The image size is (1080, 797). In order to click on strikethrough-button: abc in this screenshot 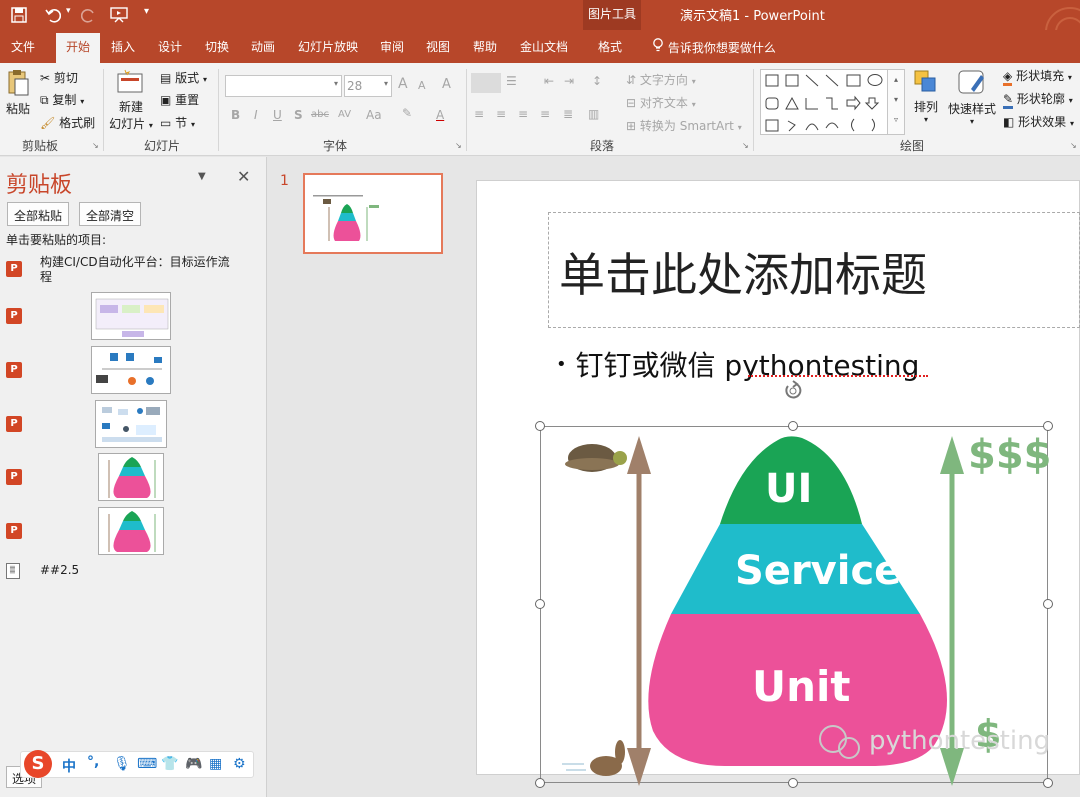, I will do `click(320, 114)`.